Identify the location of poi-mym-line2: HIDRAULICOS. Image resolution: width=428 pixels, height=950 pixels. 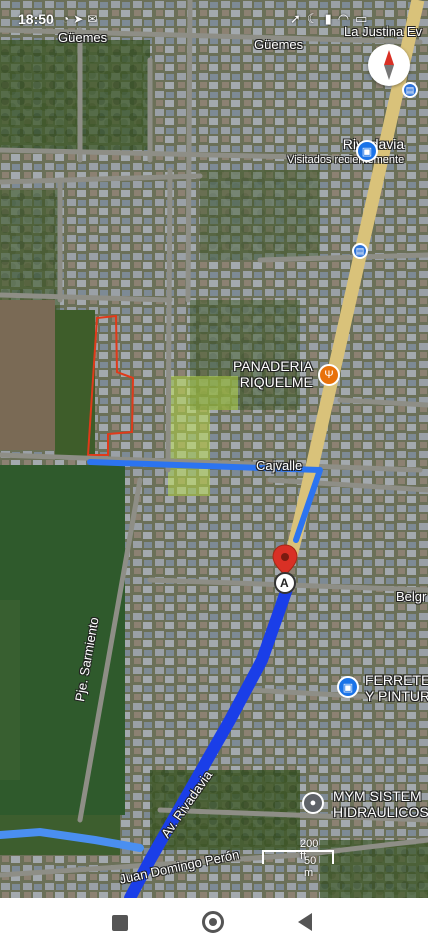
(380, 812).